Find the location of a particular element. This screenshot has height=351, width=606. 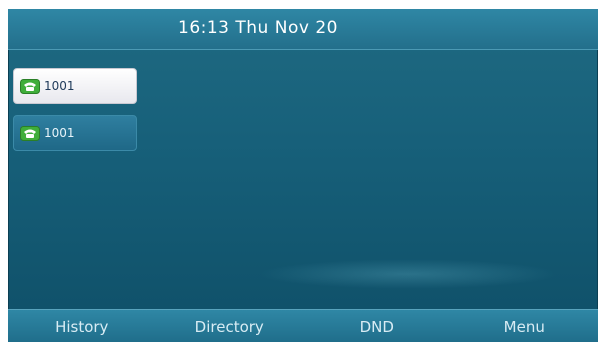

background-glow is located at coordinates (408, 274).